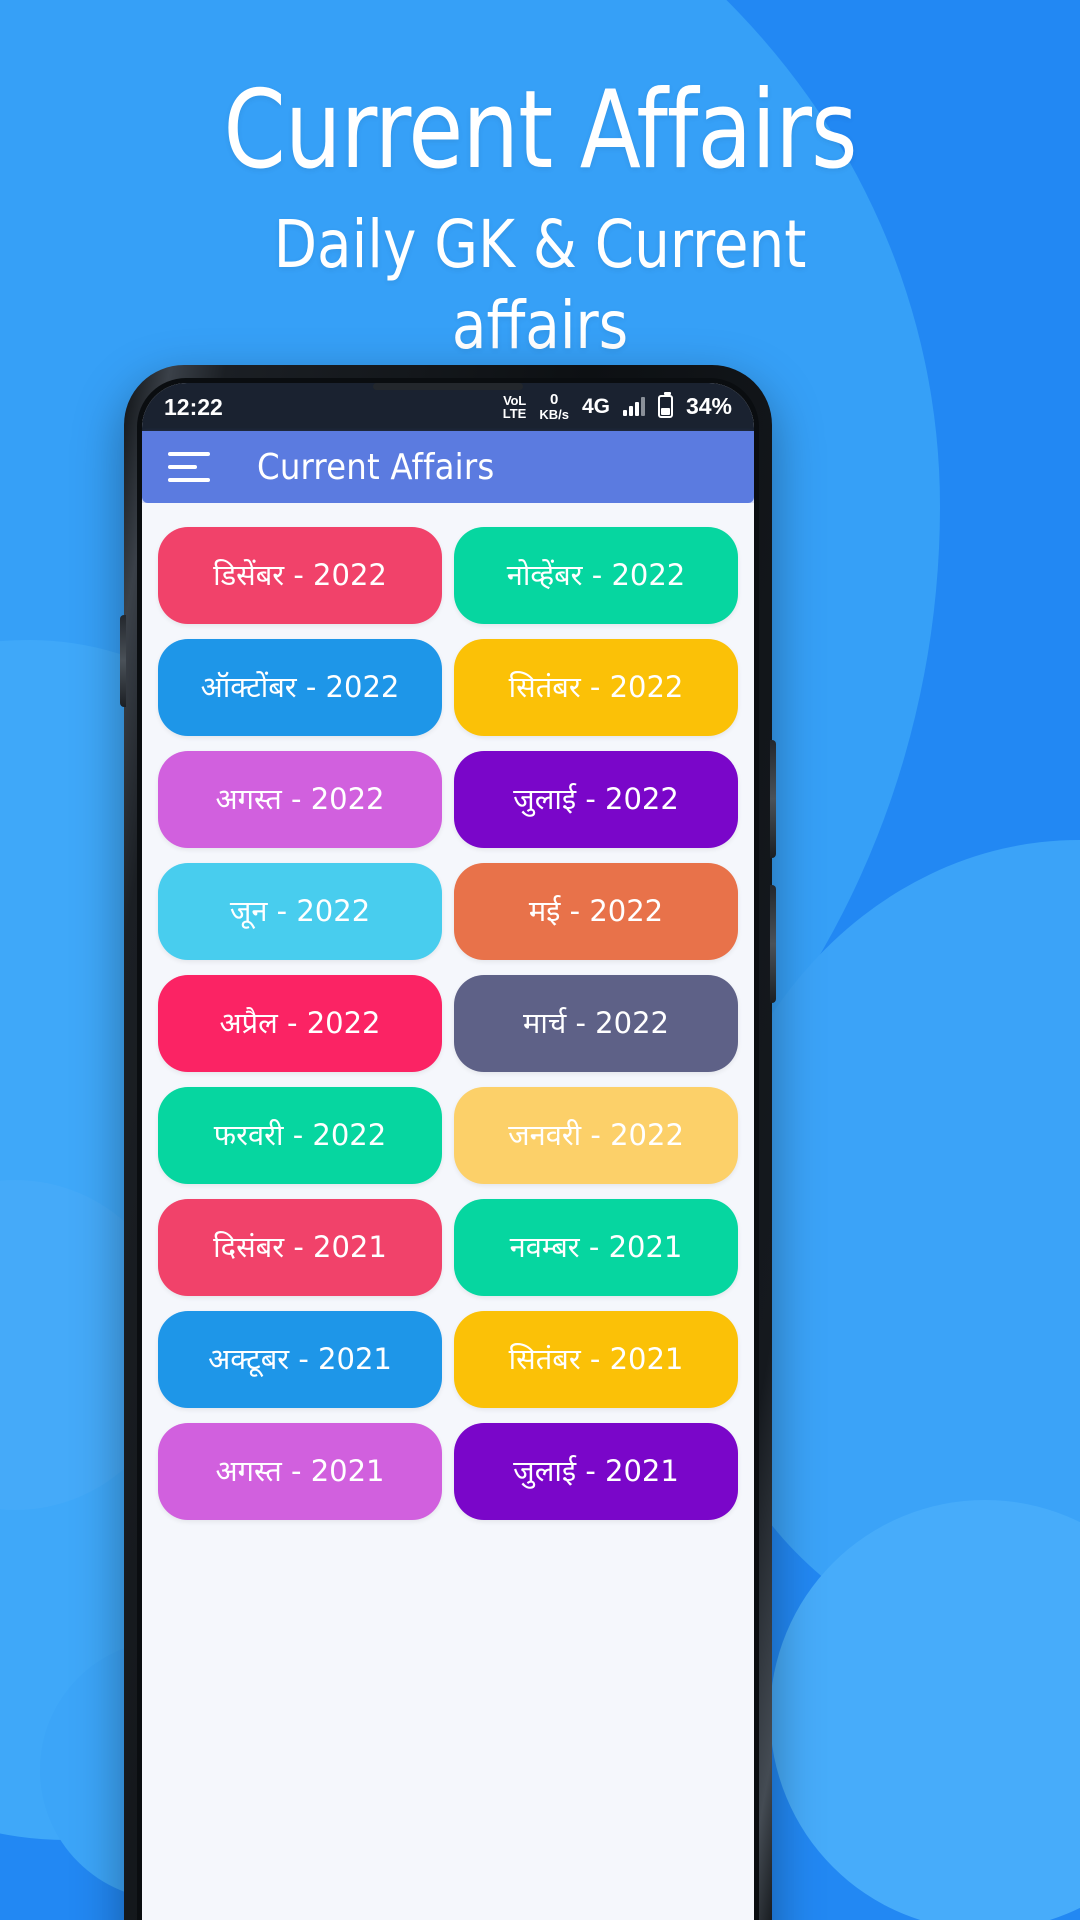 The width and height of the screenshot is (1080, 1920). Describe the element at coordinates (189, 467) in the screenshot. I see `hamburger-menu-icon` at that location.